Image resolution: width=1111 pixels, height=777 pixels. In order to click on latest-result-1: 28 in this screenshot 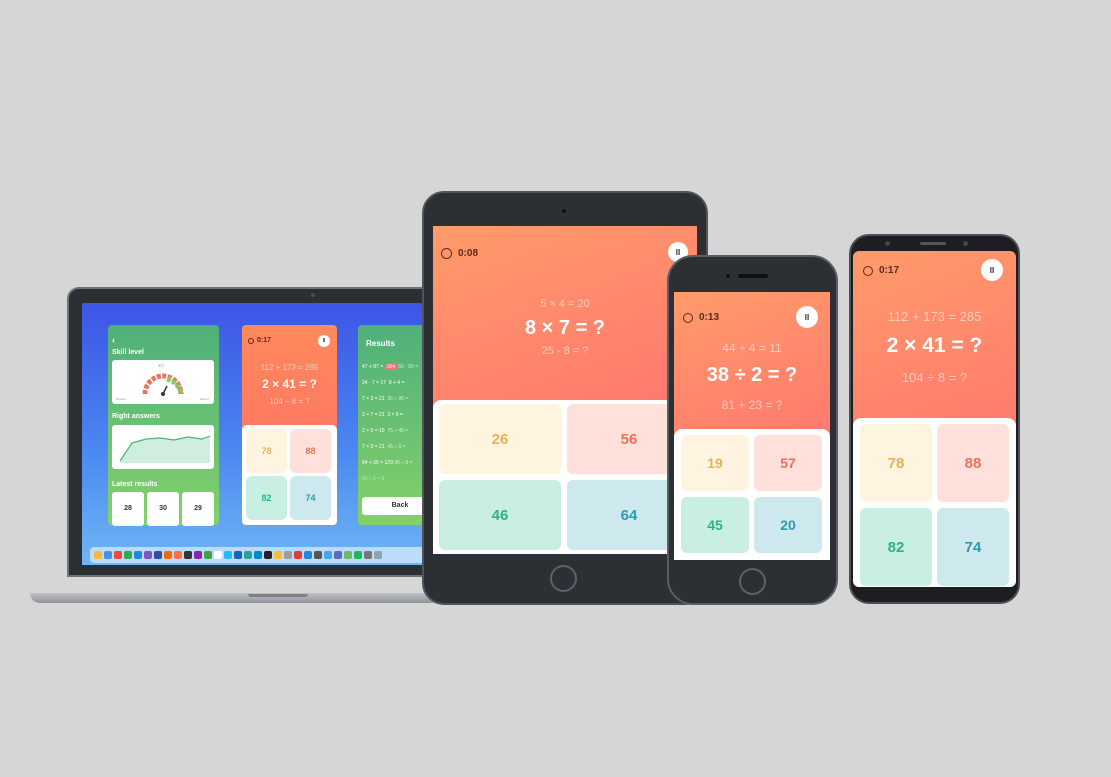, I will do `click(128, 509)`.